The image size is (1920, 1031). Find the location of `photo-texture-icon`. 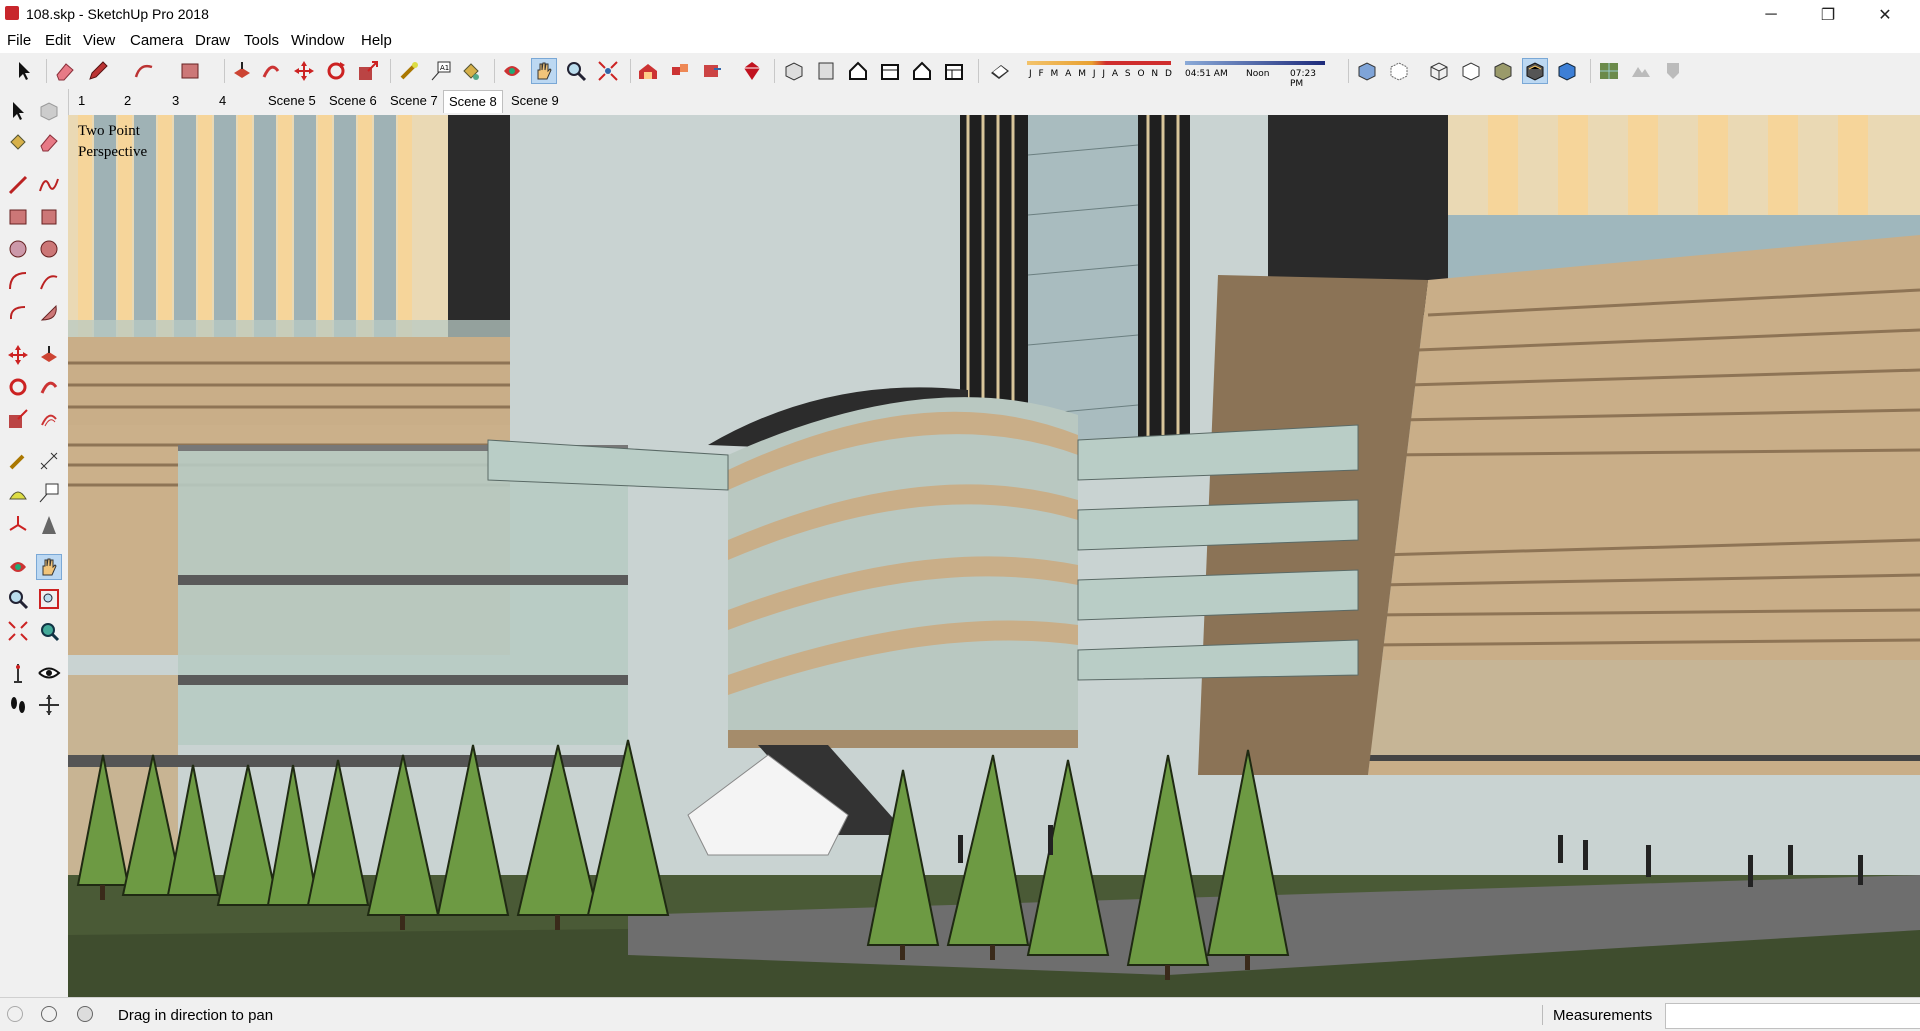

photo-texture-icon is located at coordinates (1673, 71).